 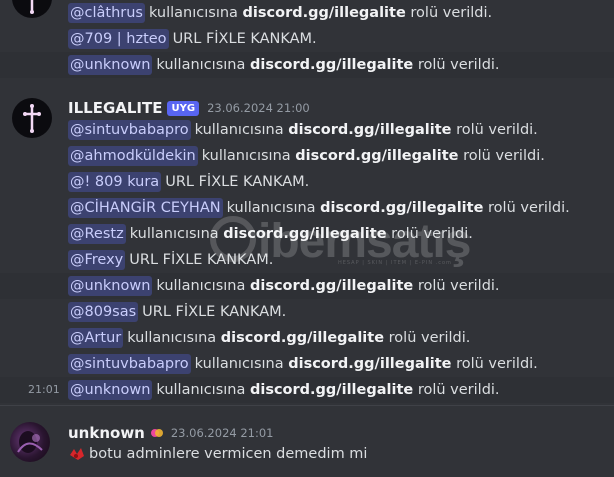 What do you see at coordinates (307, 260) in the screenshot?
I see `message-line: @Frexy URL FİXLE KANKAM.` at bounding box center [307, 260].